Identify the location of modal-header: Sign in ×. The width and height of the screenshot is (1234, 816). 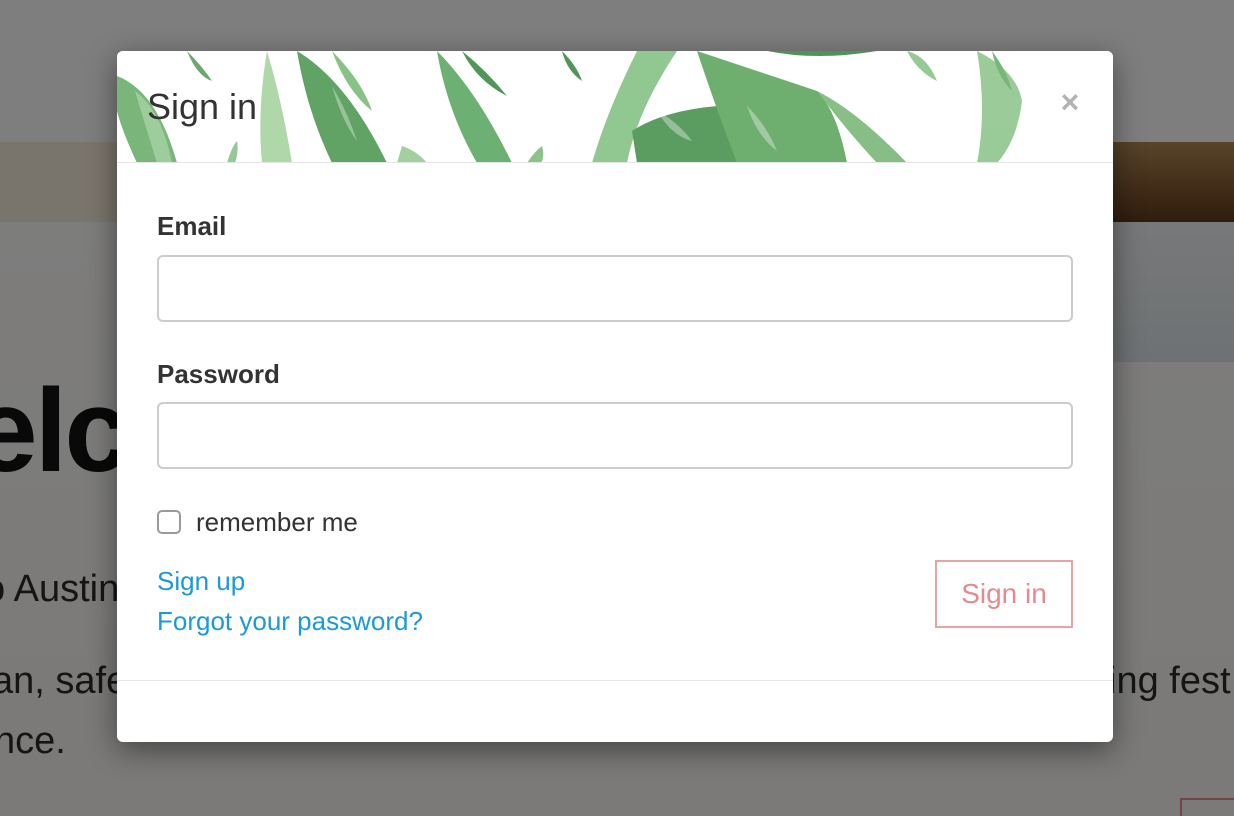
(615, 107).